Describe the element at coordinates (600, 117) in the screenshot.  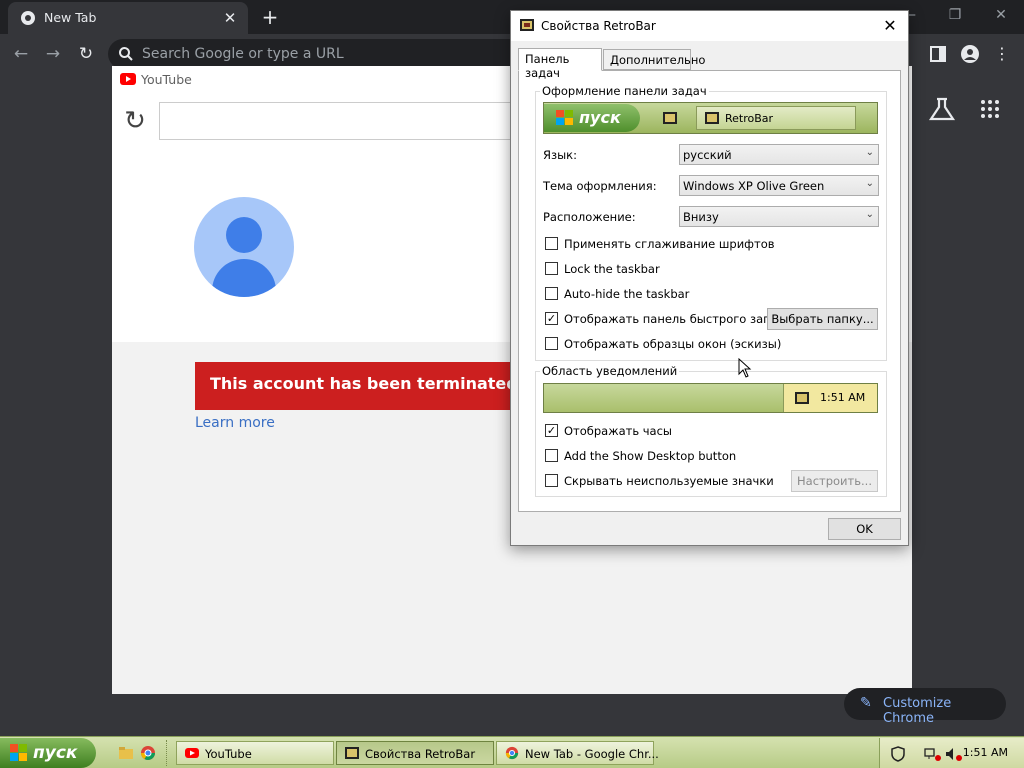
I see `preview-start-label: пуск` at that location.